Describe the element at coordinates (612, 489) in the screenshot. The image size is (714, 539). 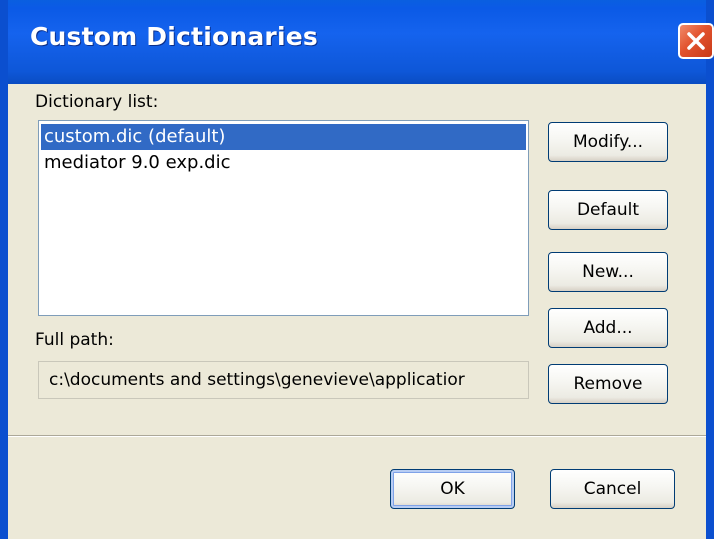
I see `cancel-button: Cancel` at that location.